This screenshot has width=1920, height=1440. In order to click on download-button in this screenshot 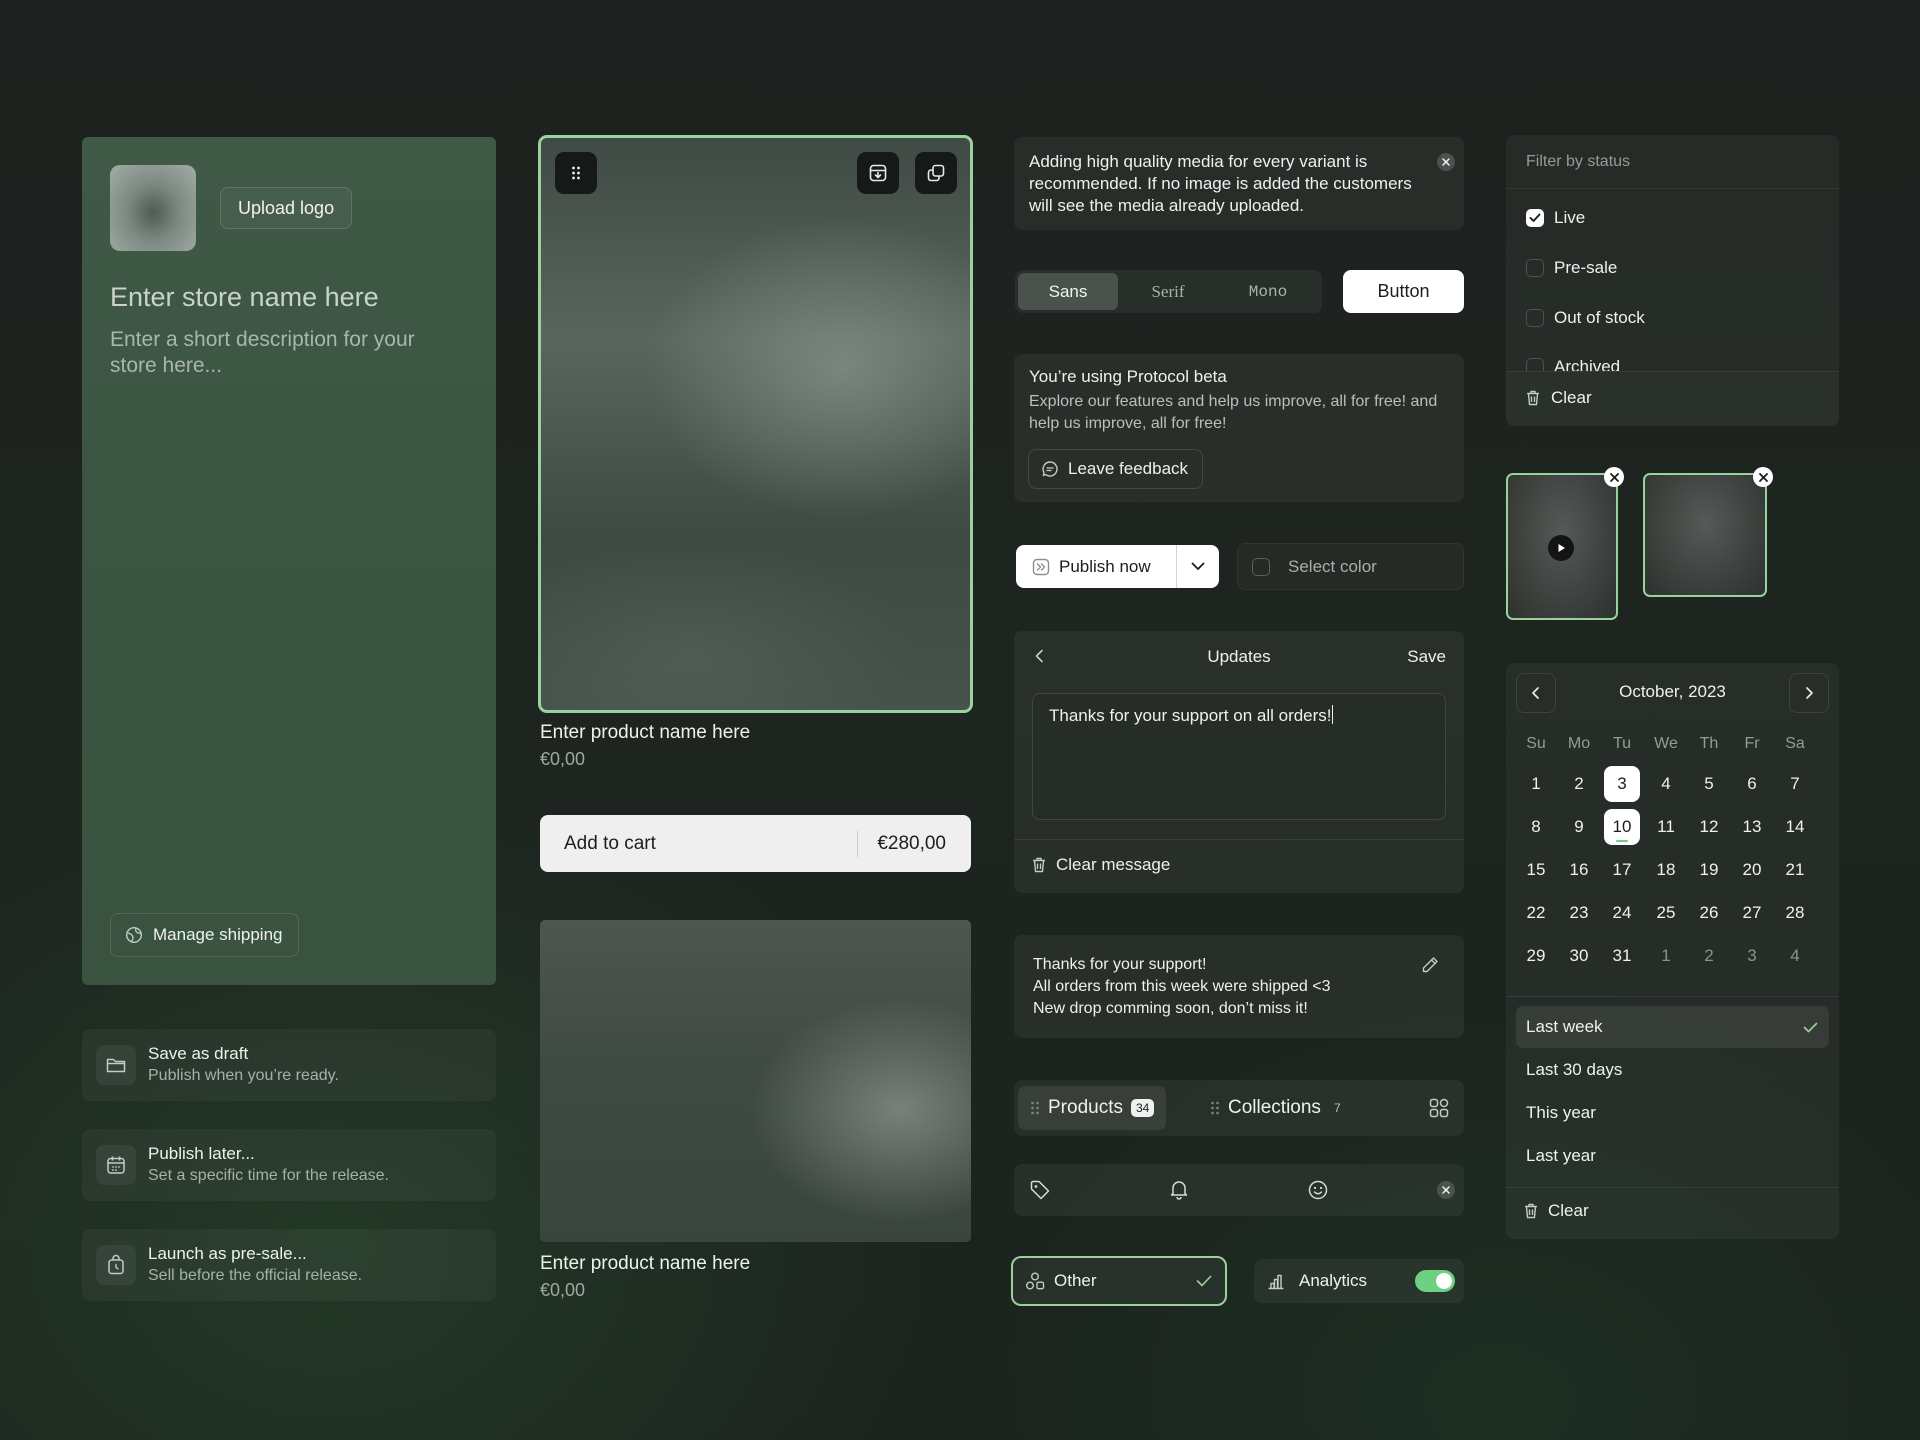, I will do `click(878, 173)`.